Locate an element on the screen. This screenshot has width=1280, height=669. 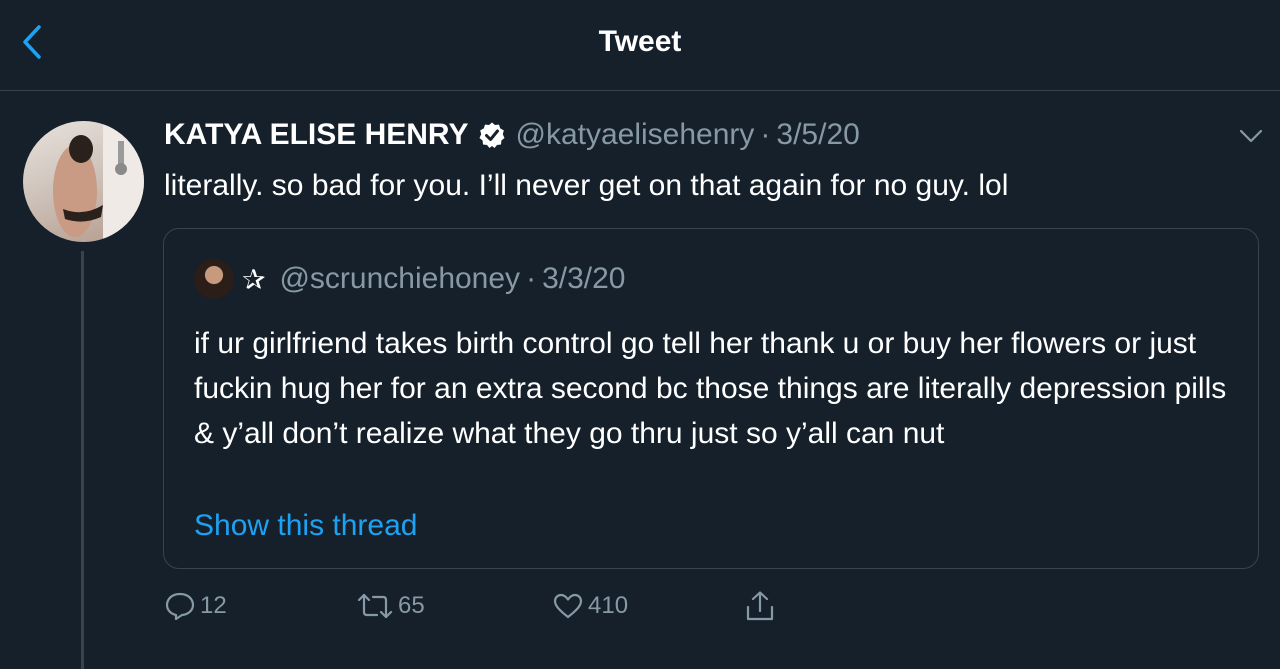
like-count: 410 is located at coordinates (608, 605).